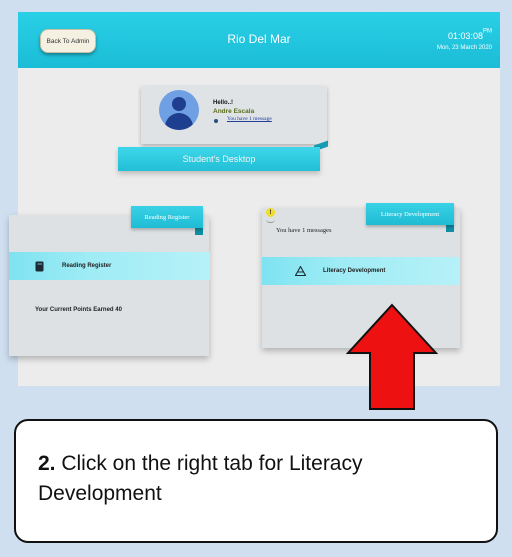 The image size is (512, 557). I want to click on points-text: Your Current Points Earned 40, so click(78, 310).